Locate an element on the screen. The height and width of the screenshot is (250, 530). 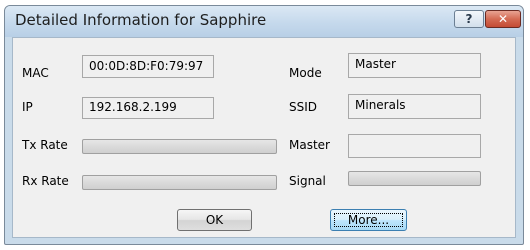
question-mark-icon: ? is located at coordinates (469, 19).